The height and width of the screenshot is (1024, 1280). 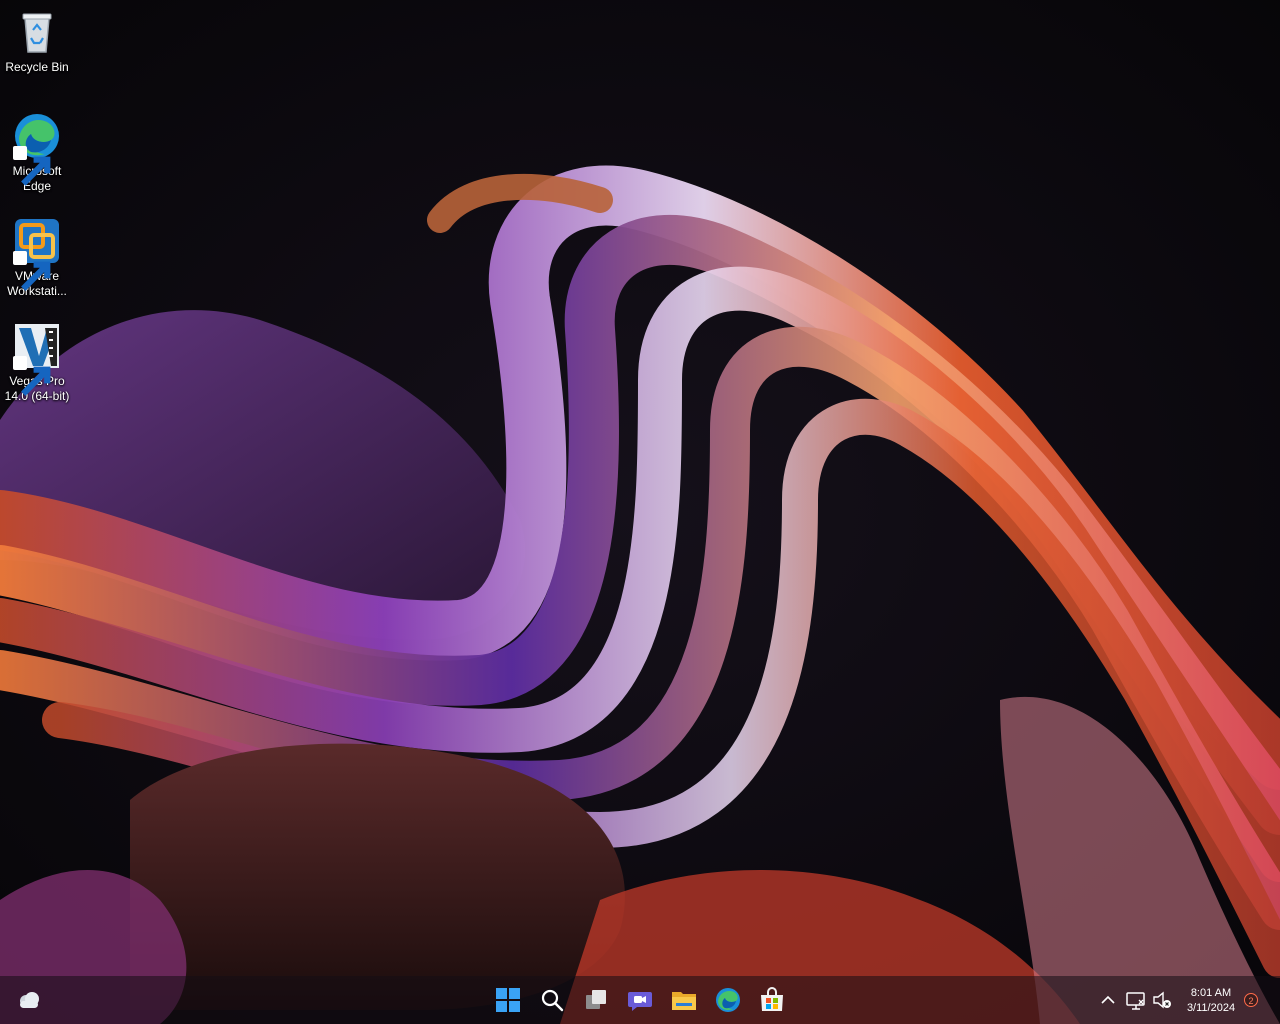 I want to click on network-button, so click(x=1136, y=1000).